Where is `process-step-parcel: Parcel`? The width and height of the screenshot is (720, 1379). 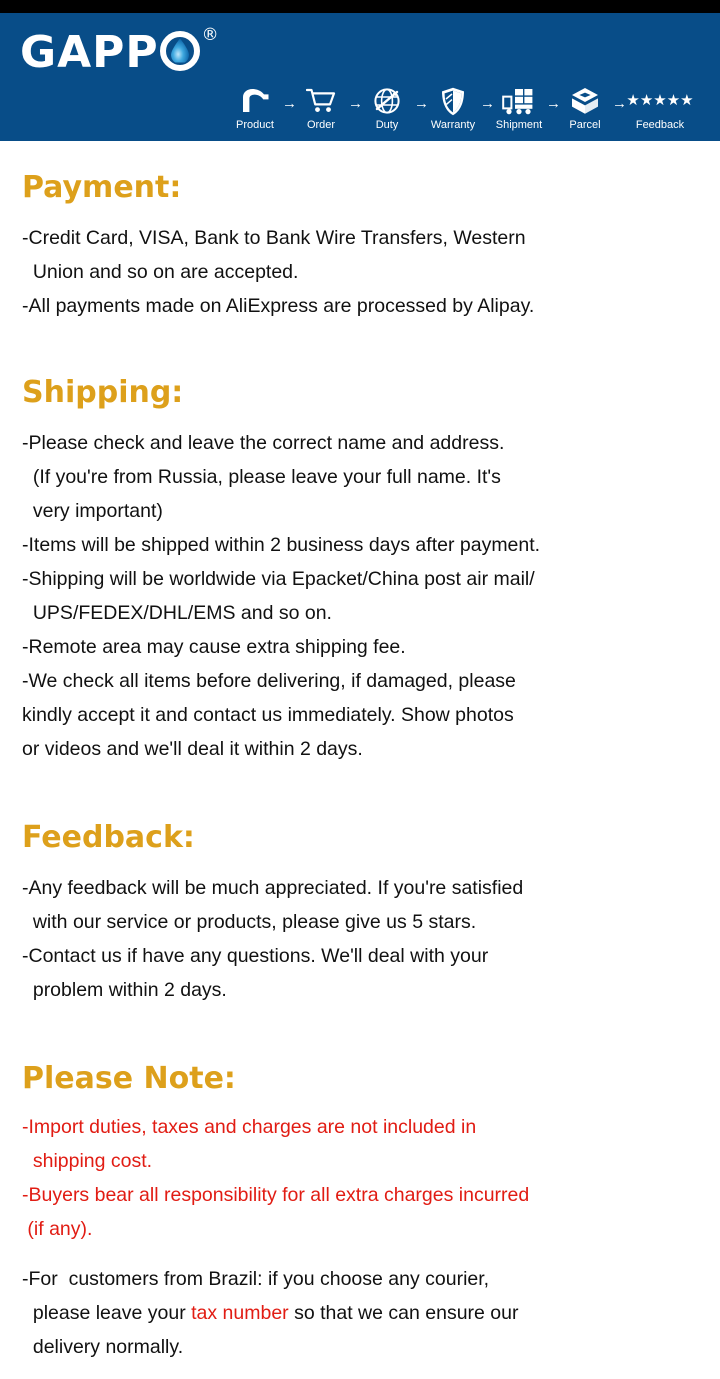
process-step-parcel: Parcel is located at coordinates (585, 108).